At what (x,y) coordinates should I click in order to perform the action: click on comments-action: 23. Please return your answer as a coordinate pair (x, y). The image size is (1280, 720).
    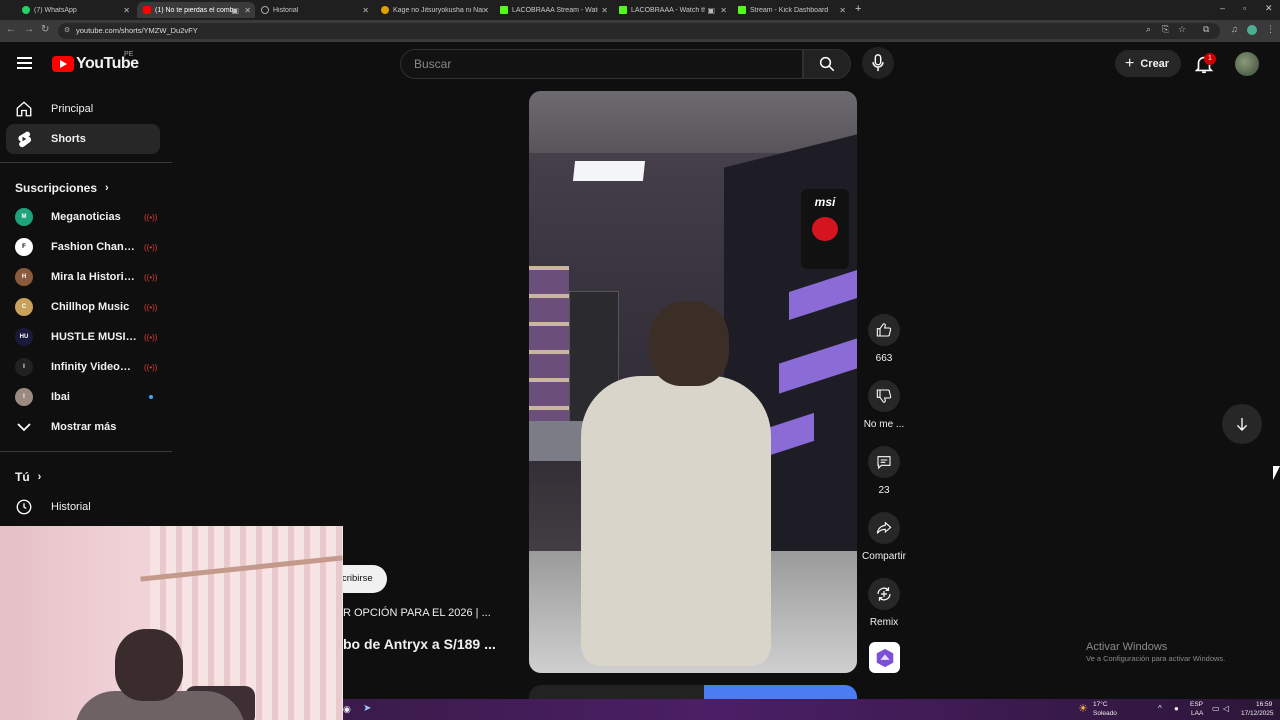
    Looking at the image, I should click on (884, 471).